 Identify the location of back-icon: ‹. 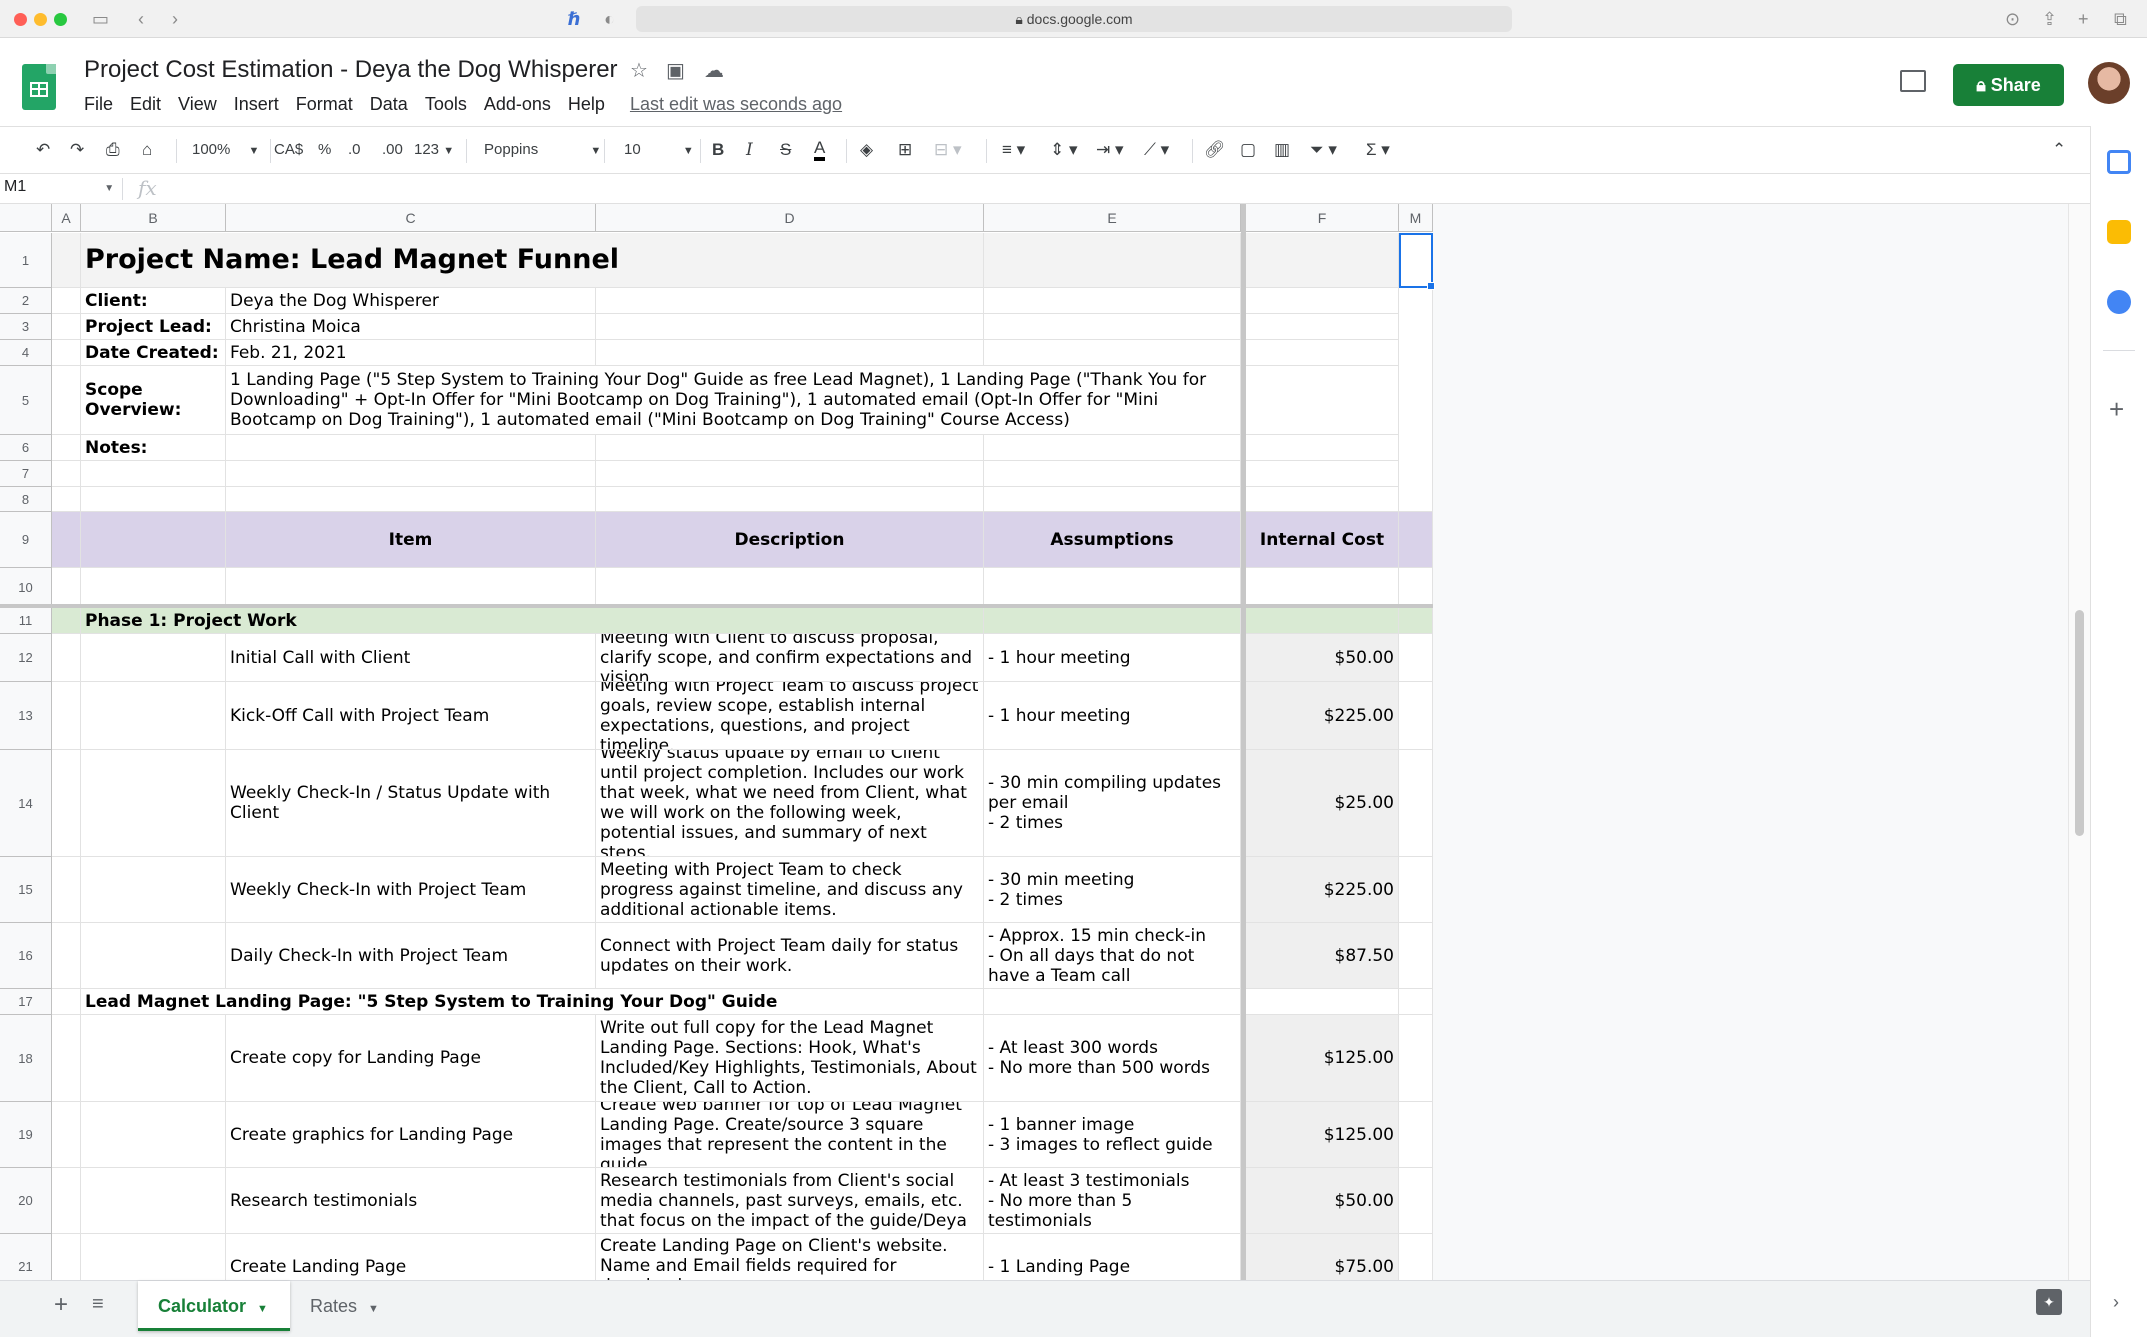
(141, 19).